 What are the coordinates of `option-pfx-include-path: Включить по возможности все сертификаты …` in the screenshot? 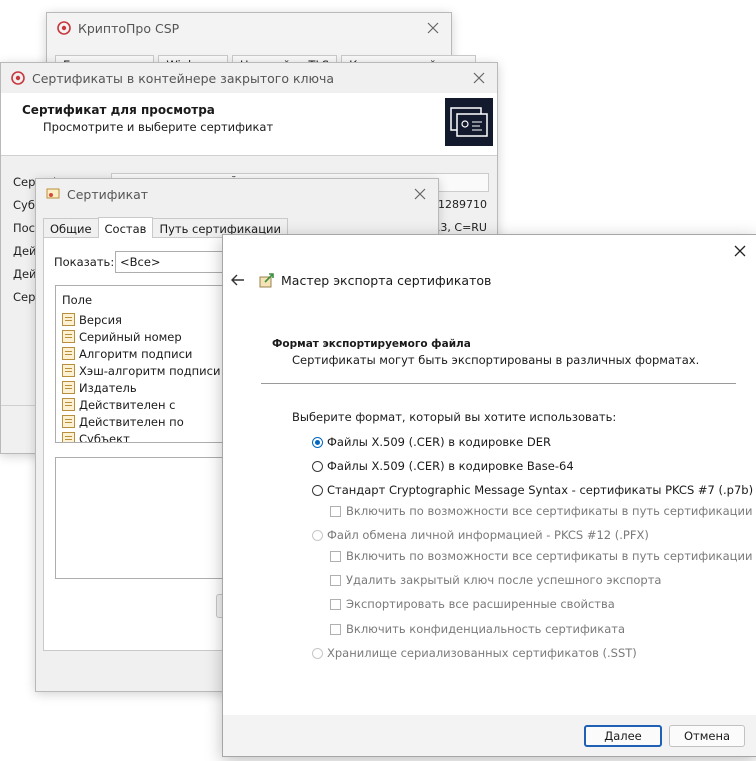 It's located at (541, 556).